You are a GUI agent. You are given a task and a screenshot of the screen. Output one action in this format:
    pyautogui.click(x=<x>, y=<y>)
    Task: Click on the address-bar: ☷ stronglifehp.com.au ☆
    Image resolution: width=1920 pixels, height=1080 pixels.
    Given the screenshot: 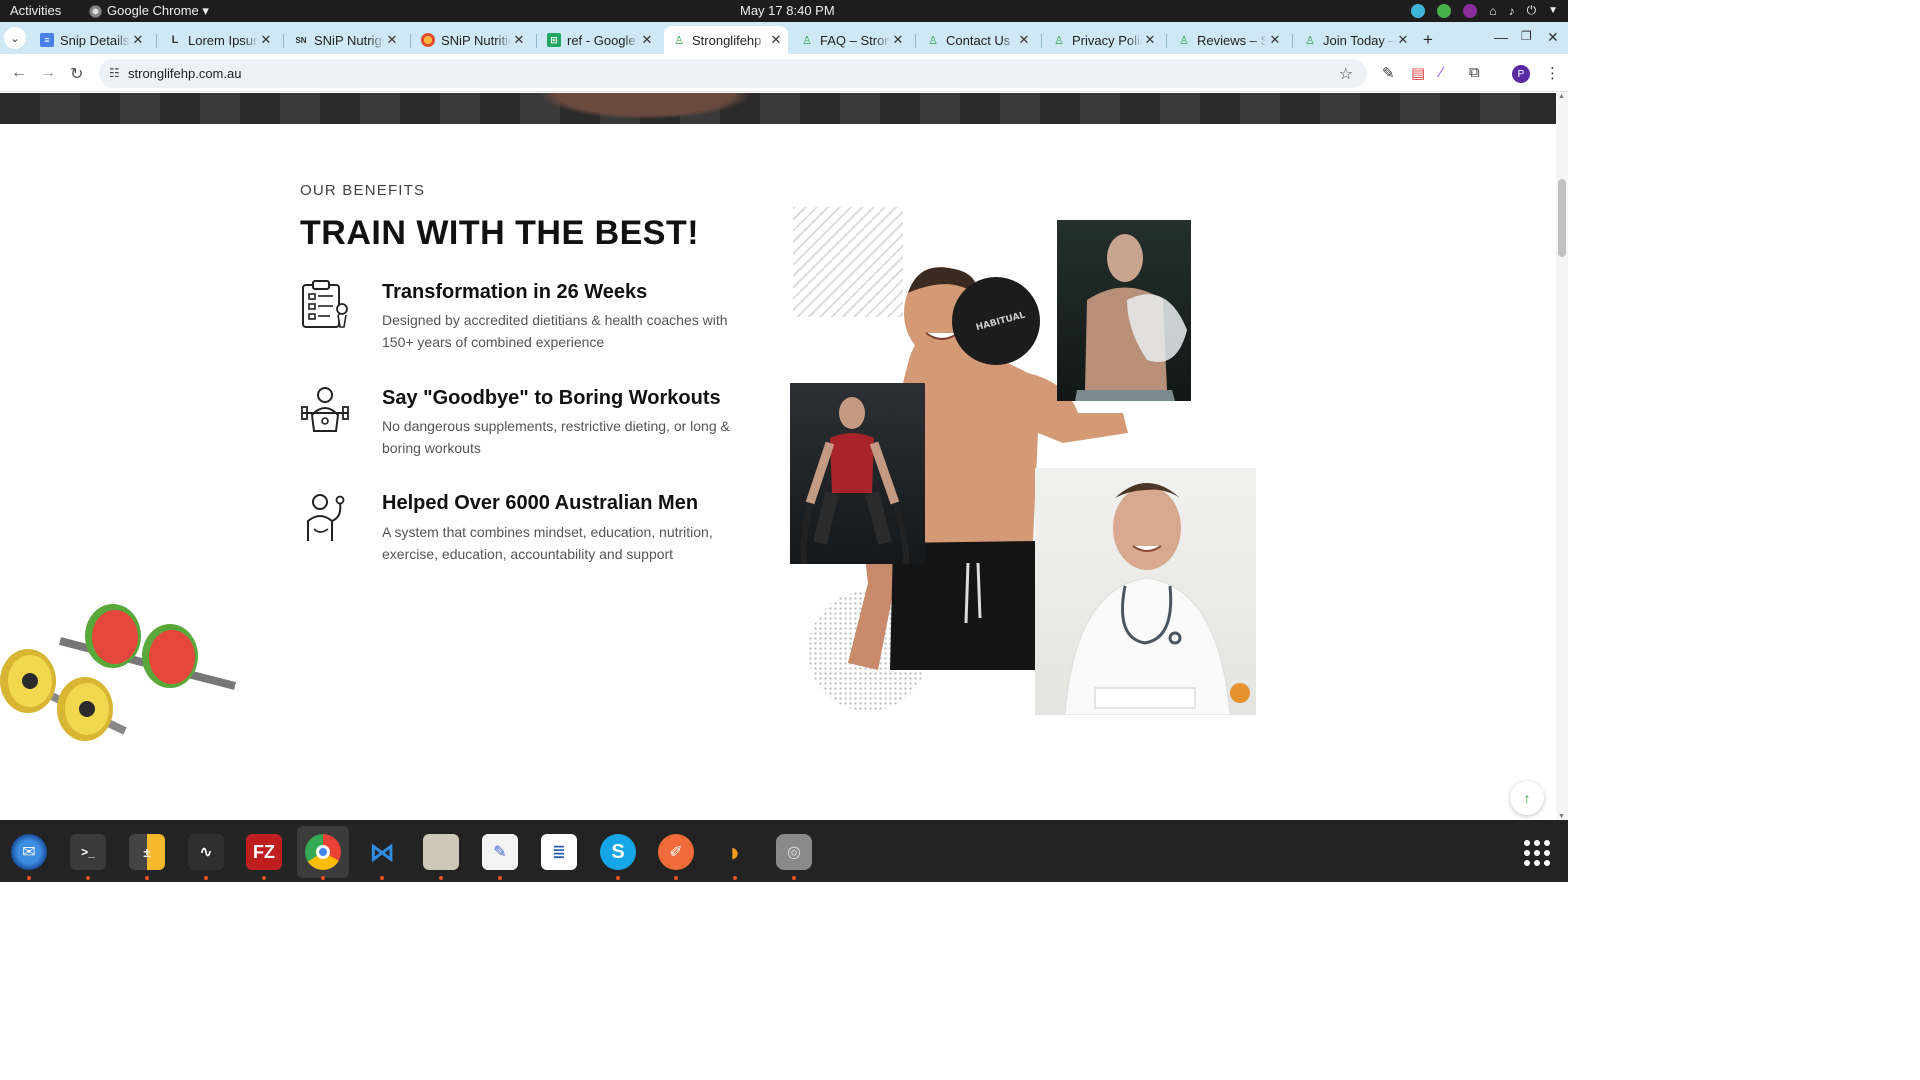 What is the action you would take?
    pyautogui.click(x=733, y=73)
    